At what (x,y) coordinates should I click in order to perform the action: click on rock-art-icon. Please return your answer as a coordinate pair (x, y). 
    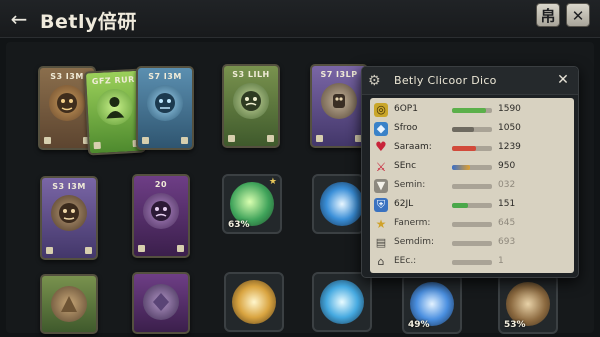
    Looking at the image, I should click on (69, 304).